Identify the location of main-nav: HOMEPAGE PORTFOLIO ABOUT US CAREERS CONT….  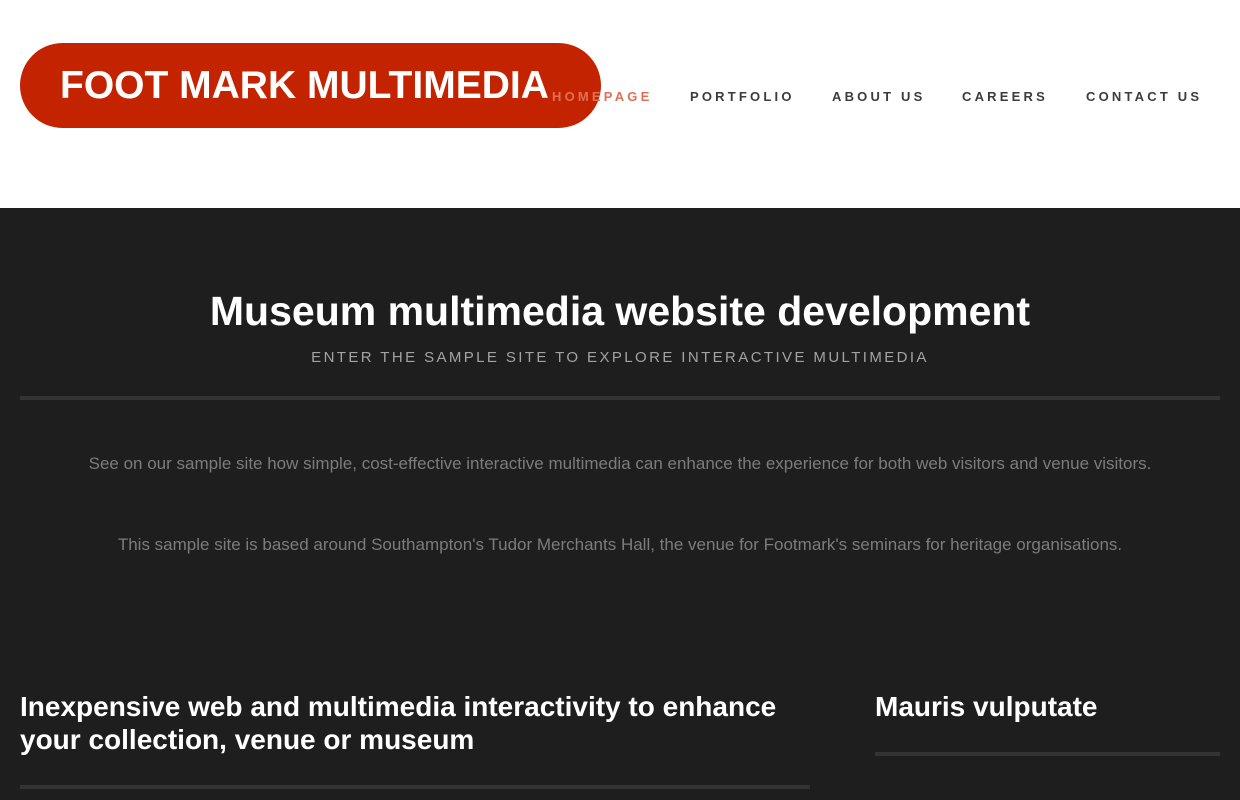
(620, 98).